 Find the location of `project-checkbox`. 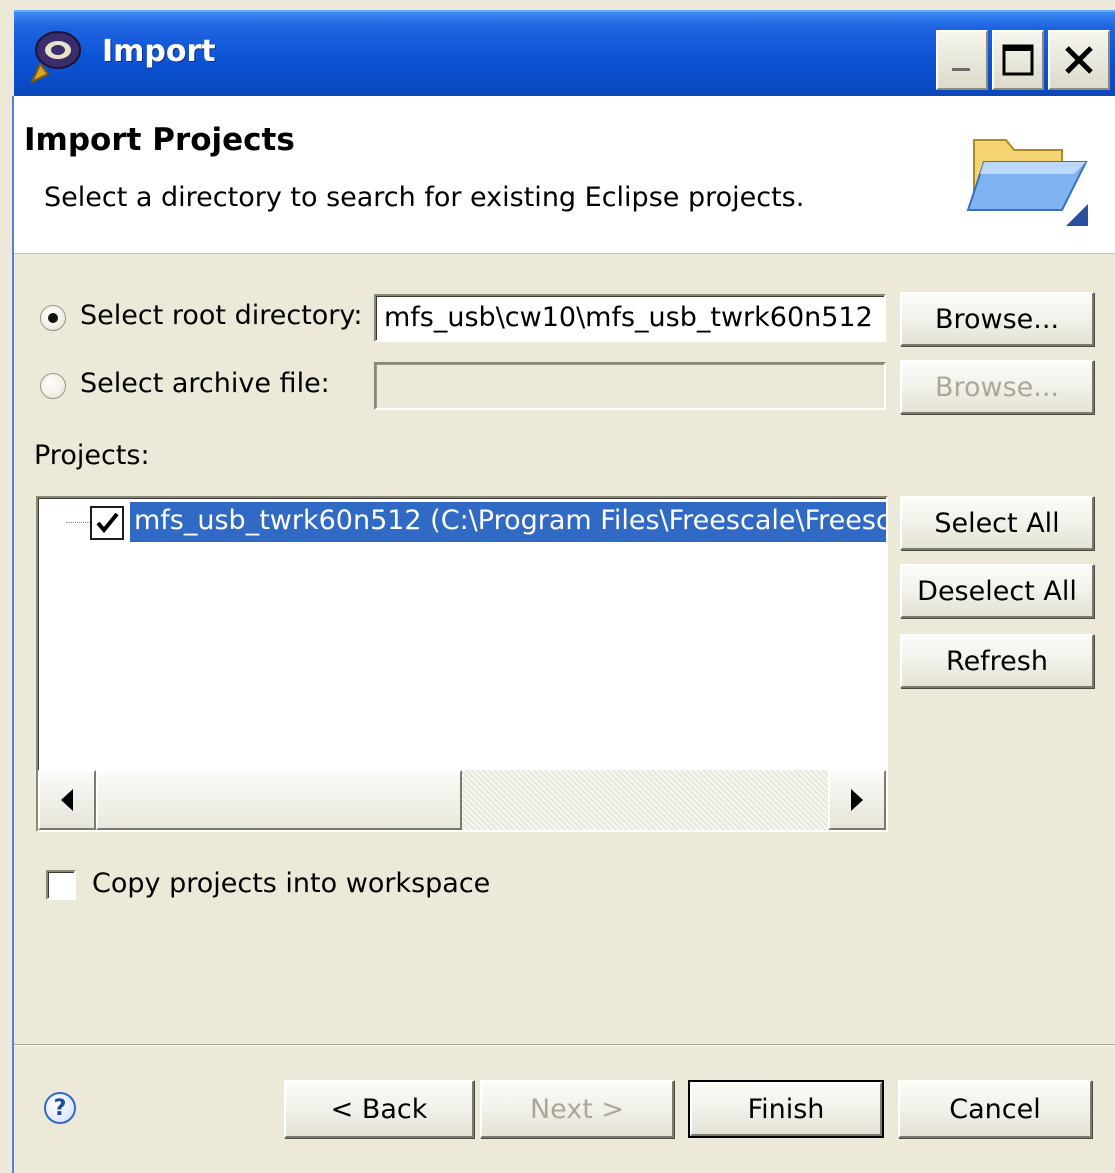

project-checkbox is located at coordinates (107, 523).